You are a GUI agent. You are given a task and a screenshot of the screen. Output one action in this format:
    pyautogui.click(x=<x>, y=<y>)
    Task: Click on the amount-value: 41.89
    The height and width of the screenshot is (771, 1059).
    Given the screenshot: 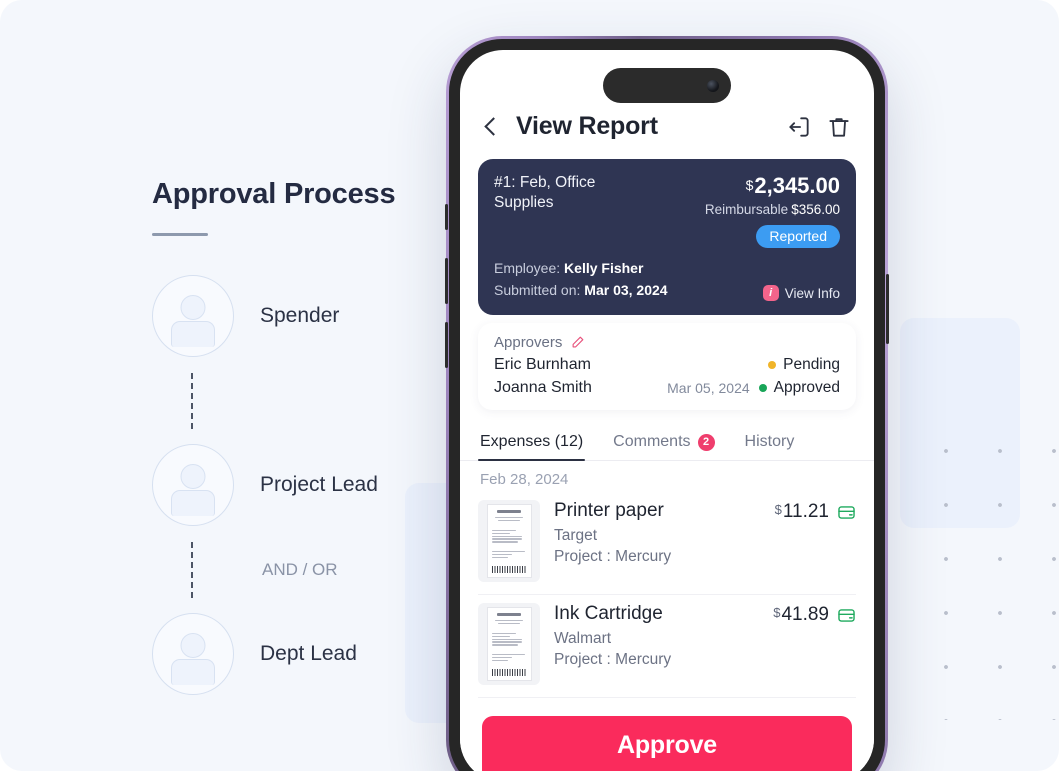 What is the action you would take?
    pyautogui.click(x=805, y=615)
    